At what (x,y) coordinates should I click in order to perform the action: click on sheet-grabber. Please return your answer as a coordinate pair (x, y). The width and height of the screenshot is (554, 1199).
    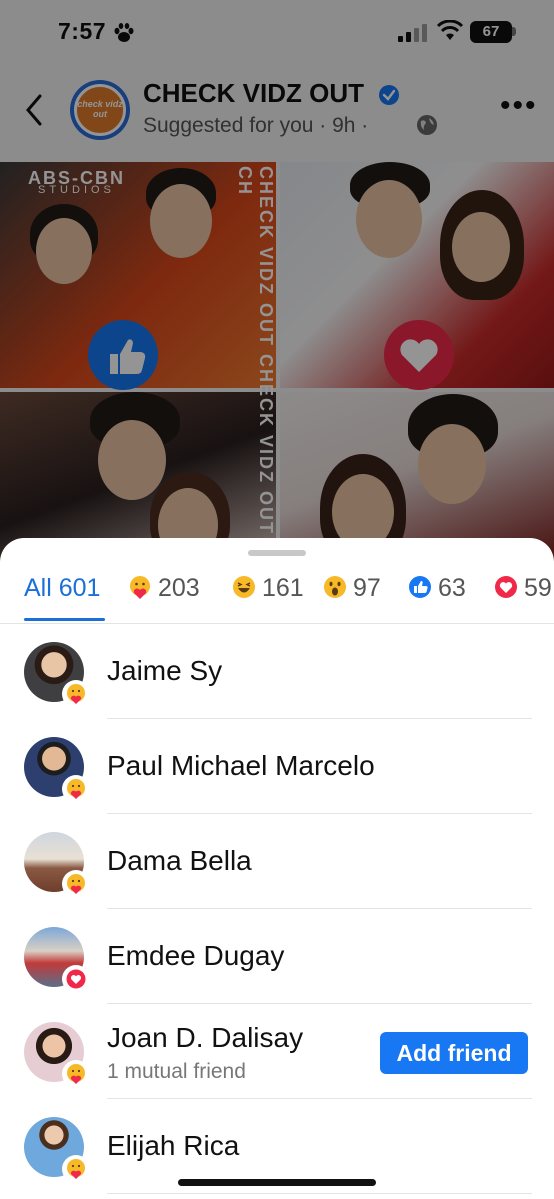
    Looking at the image, I should click on (277, 553).